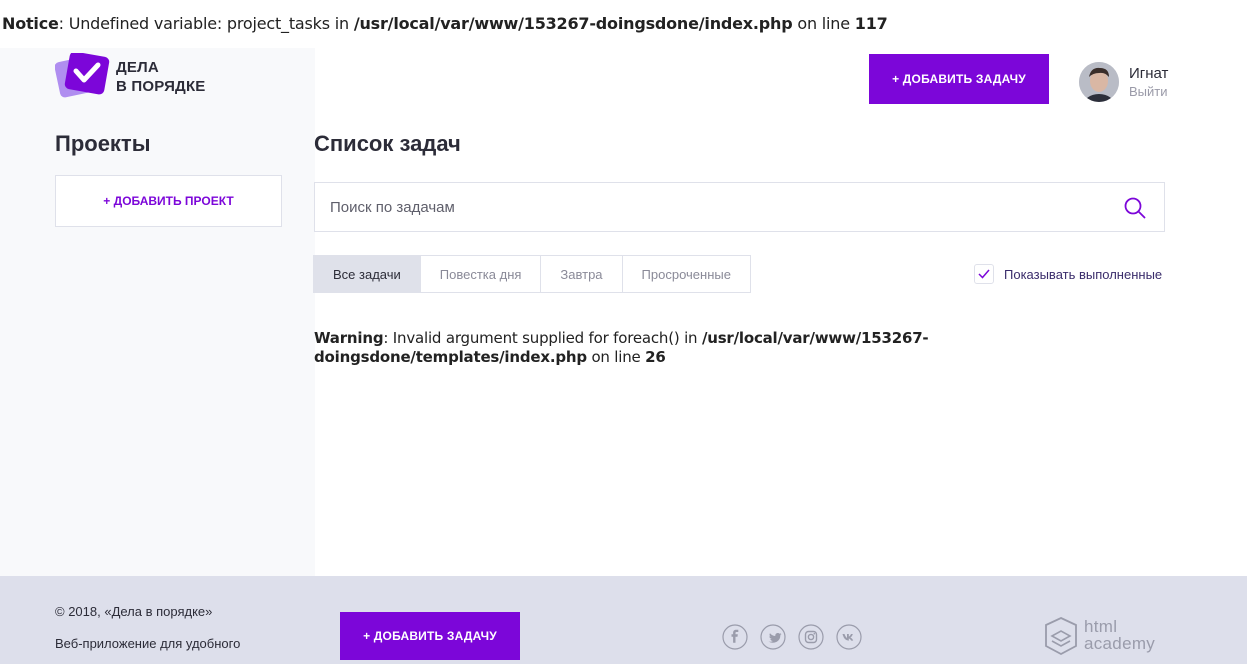 The width and height of the screenshot is (1247, 664). Describe the element at coordinates (82, 75) in the screenshot. I see `logo-check-icon` at that location.